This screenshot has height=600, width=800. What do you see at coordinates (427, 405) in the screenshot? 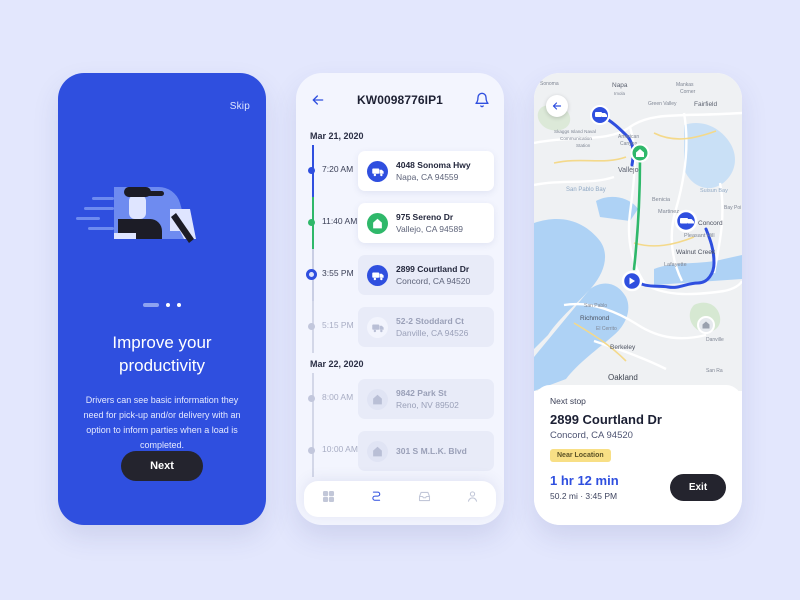
I see `stop-city: Reno, NV 89502` at bounding box center [427, 405].